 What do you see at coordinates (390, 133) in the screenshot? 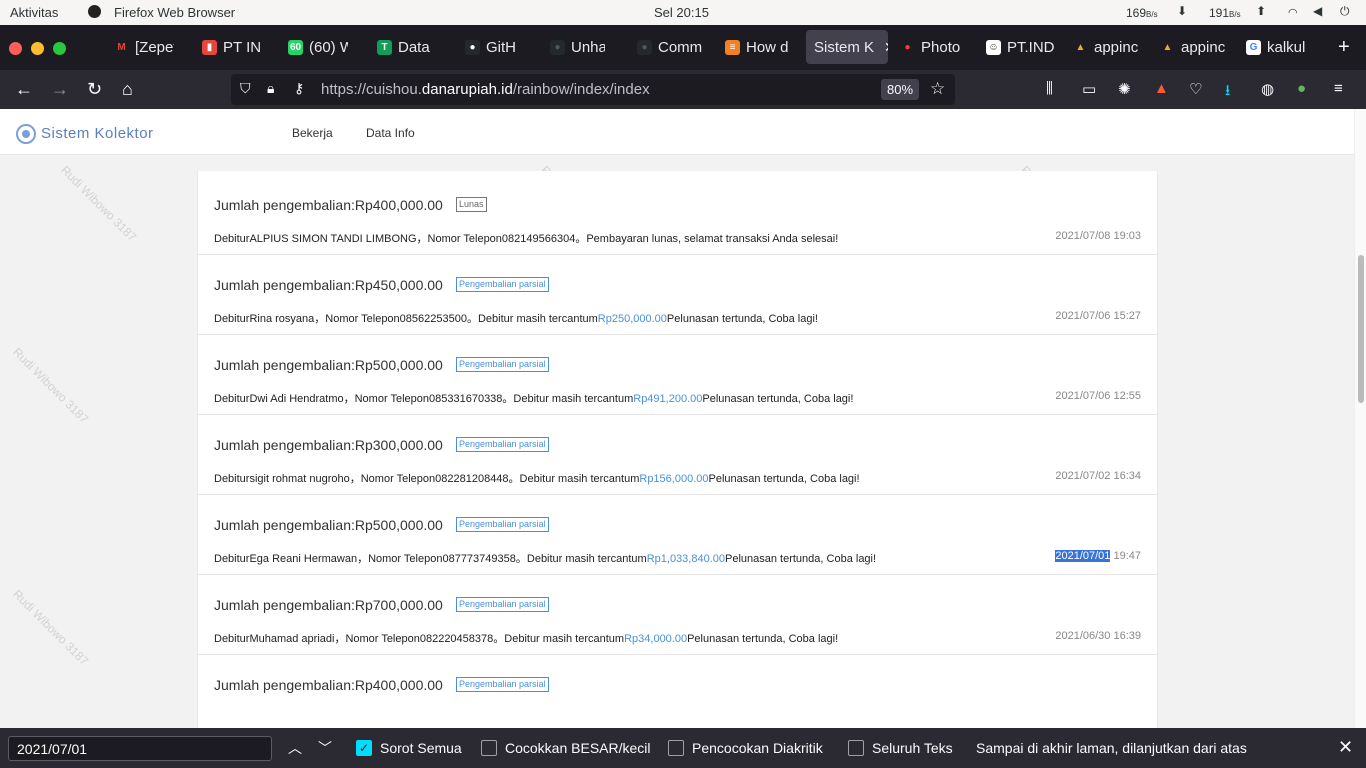
I see `menu-data-info: Data Info` at bounding box center [390, 133].